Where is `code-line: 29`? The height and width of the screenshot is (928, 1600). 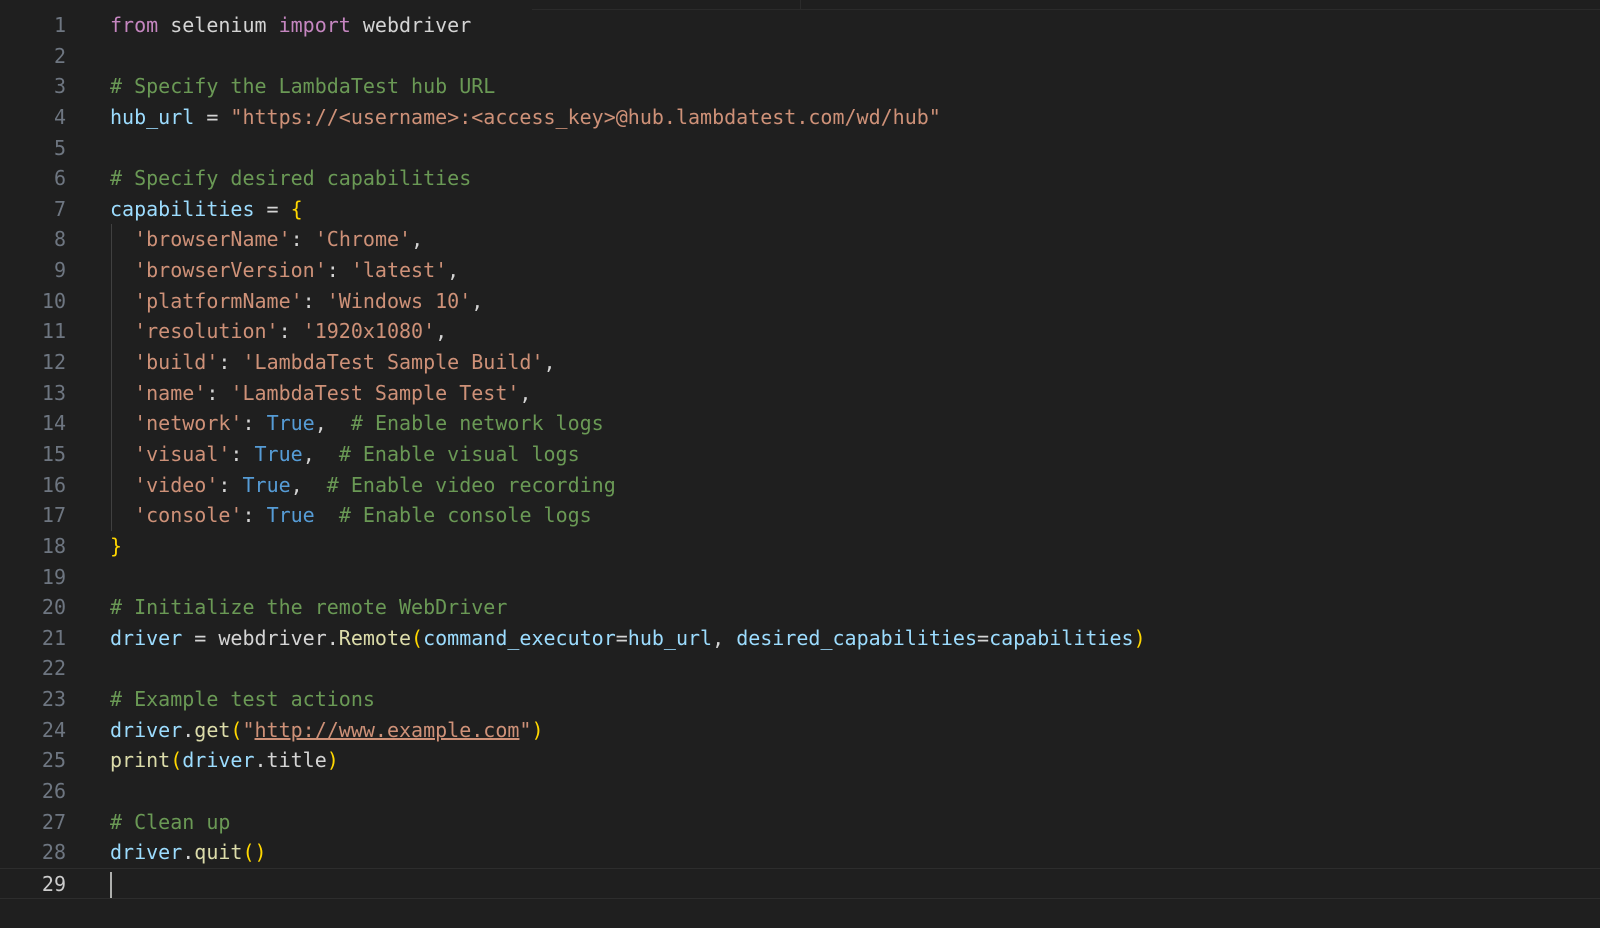 code-line: 29 is located at coordinates (800, 883).